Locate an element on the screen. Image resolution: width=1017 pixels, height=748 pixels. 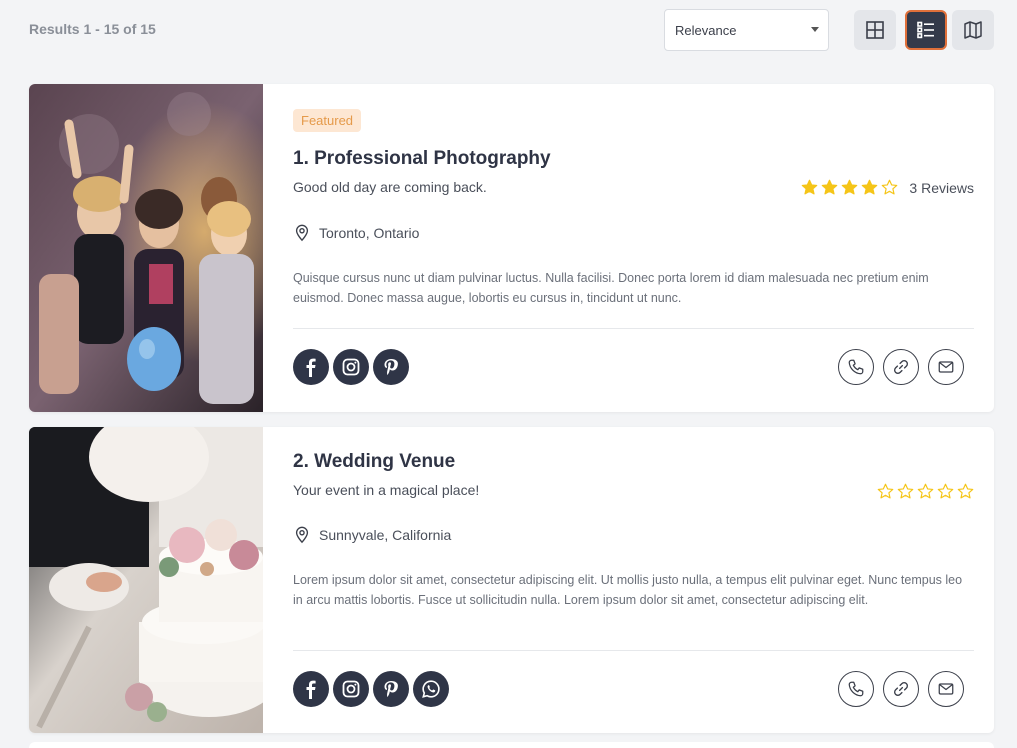
grid-view-icon is located at coordinates (875, 30).